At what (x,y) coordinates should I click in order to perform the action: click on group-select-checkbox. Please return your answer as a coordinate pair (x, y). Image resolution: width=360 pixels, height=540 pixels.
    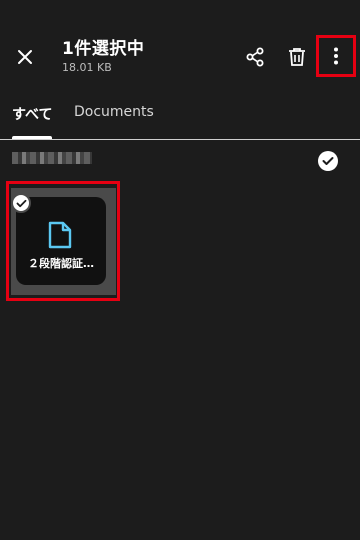
    Looking at the image, I should click on (328, 161).